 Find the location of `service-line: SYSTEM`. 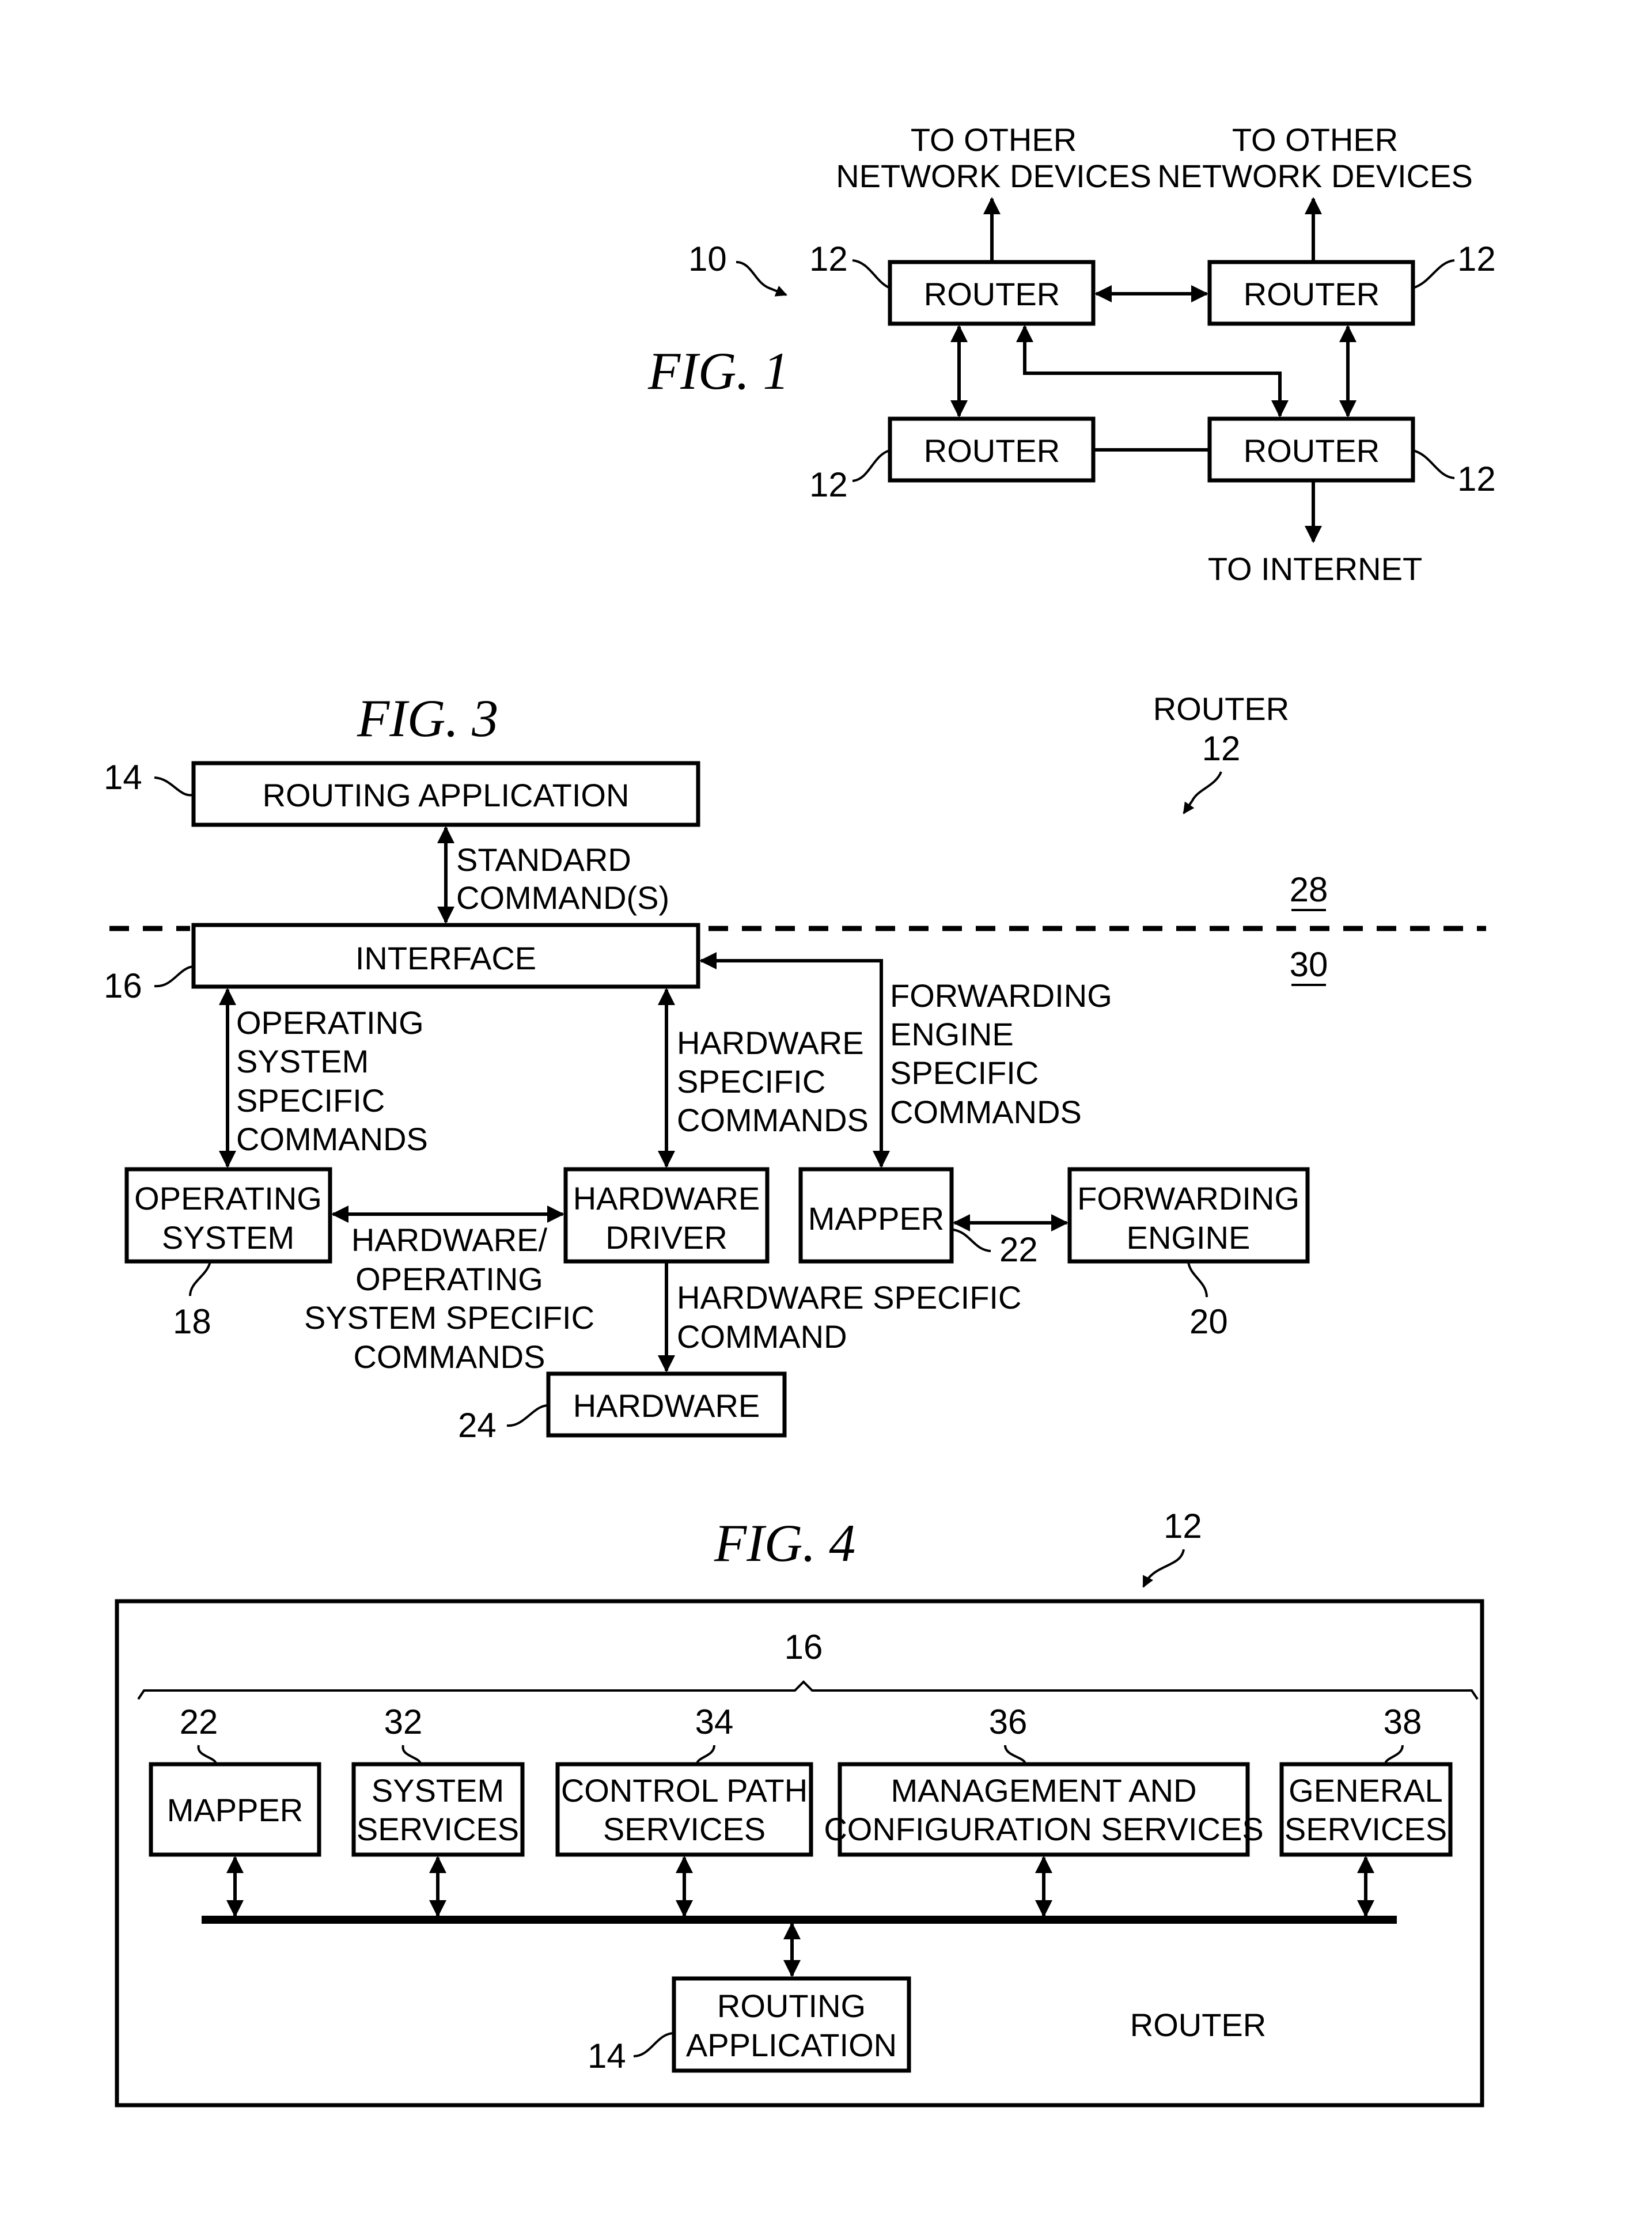

service-line: SYSTEM is located at coordinates (438, 1791).